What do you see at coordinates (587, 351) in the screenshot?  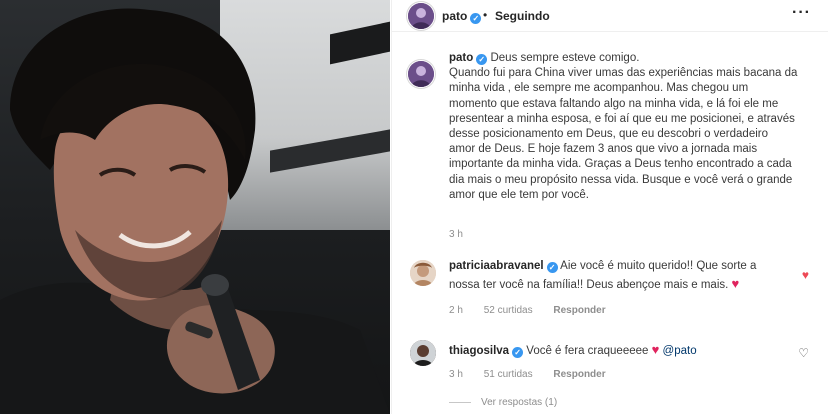 I see `comment-body: Você é fera craqueeeee` at bounding box center [587, 351].